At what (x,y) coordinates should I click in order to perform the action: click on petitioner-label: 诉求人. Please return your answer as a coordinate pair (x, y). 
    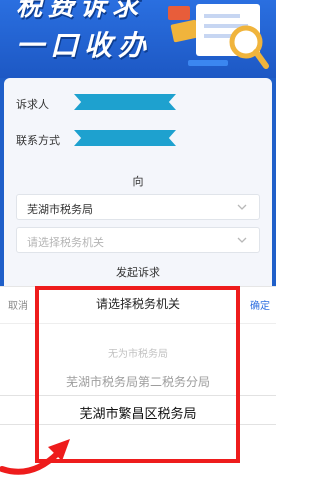
    Looking at the image, I should click on (32, 104).